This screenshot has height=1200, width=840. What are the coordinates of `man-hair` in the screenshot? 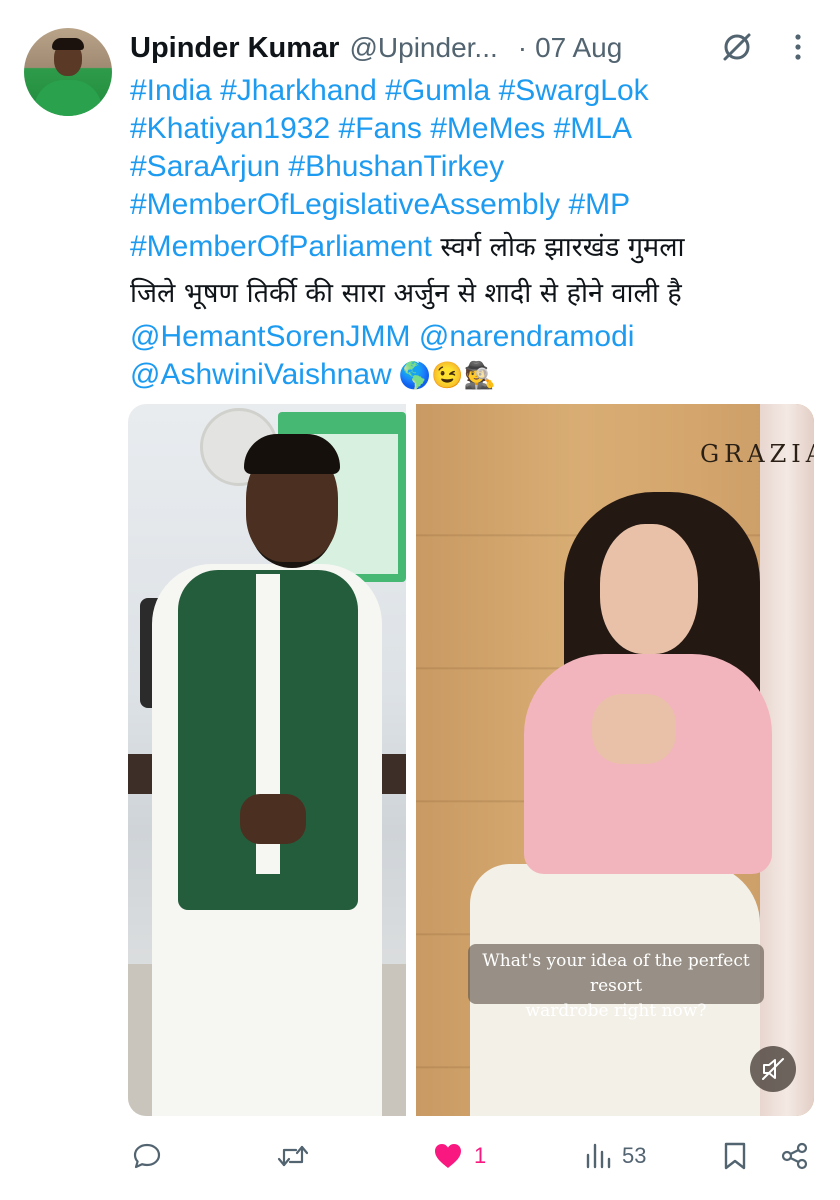 It's located at (292, 454).